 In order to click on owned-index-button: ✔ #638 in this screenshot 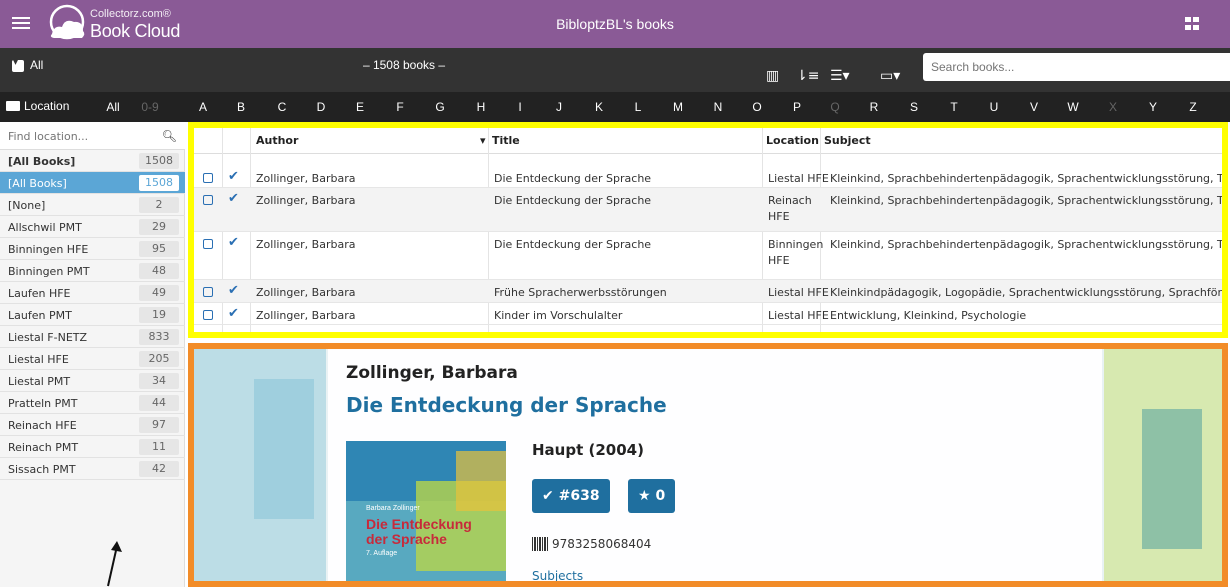, I will do `click(571, 496)`.